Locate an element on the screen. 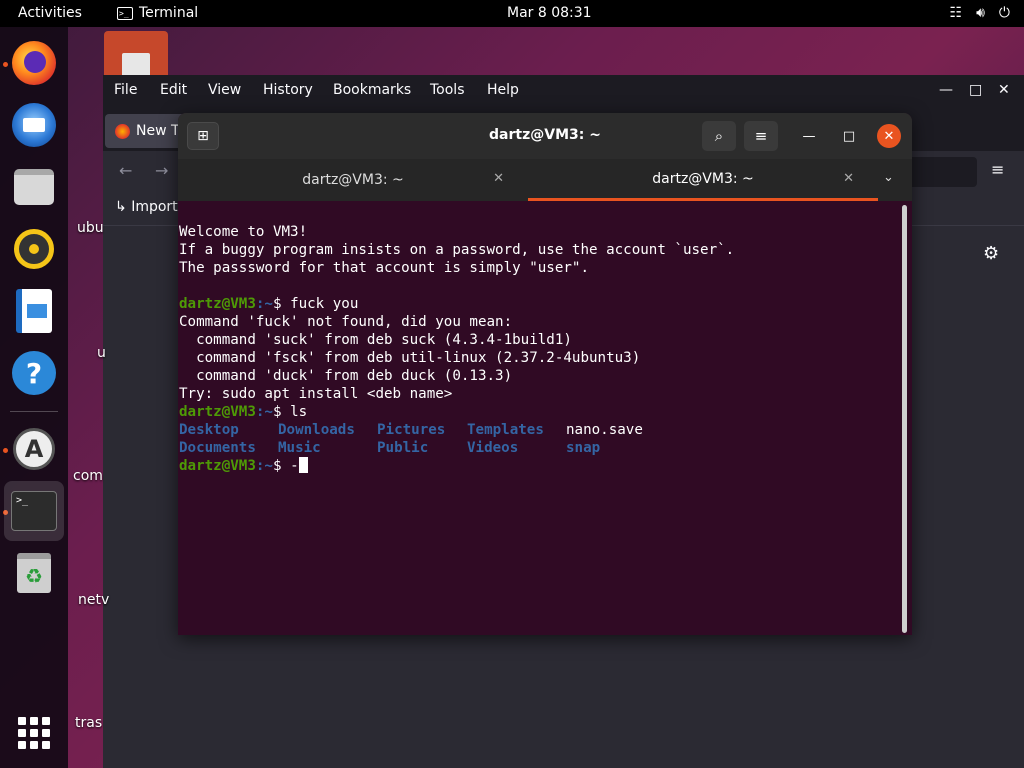  maximize-button: □ is located at coordinates (849, 136).